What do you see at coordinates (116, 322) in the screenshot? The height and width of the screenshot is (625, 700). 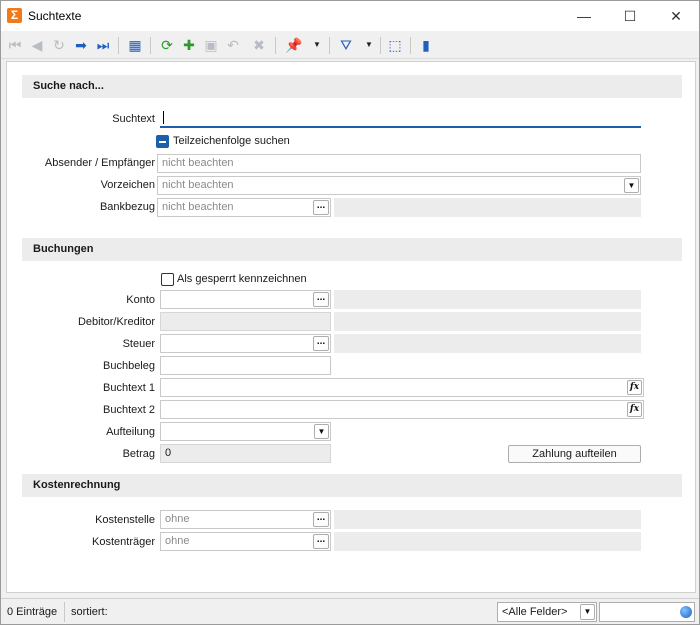 I see `debitor-label: Debitor/Kreditor` at bounding box center [116, 322].